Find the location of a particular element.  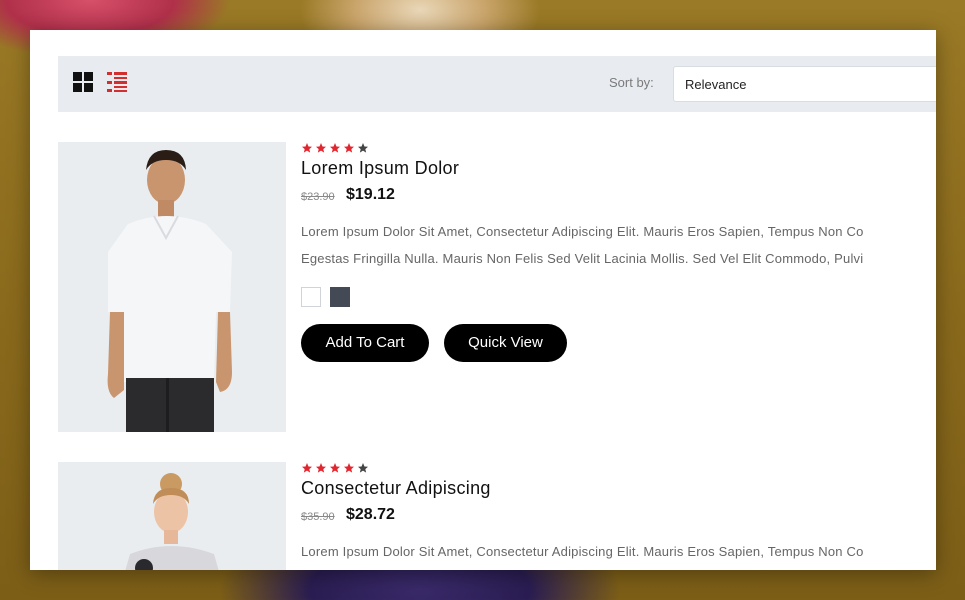

sort-label: Sort by: is located at coordinates (631, 82).